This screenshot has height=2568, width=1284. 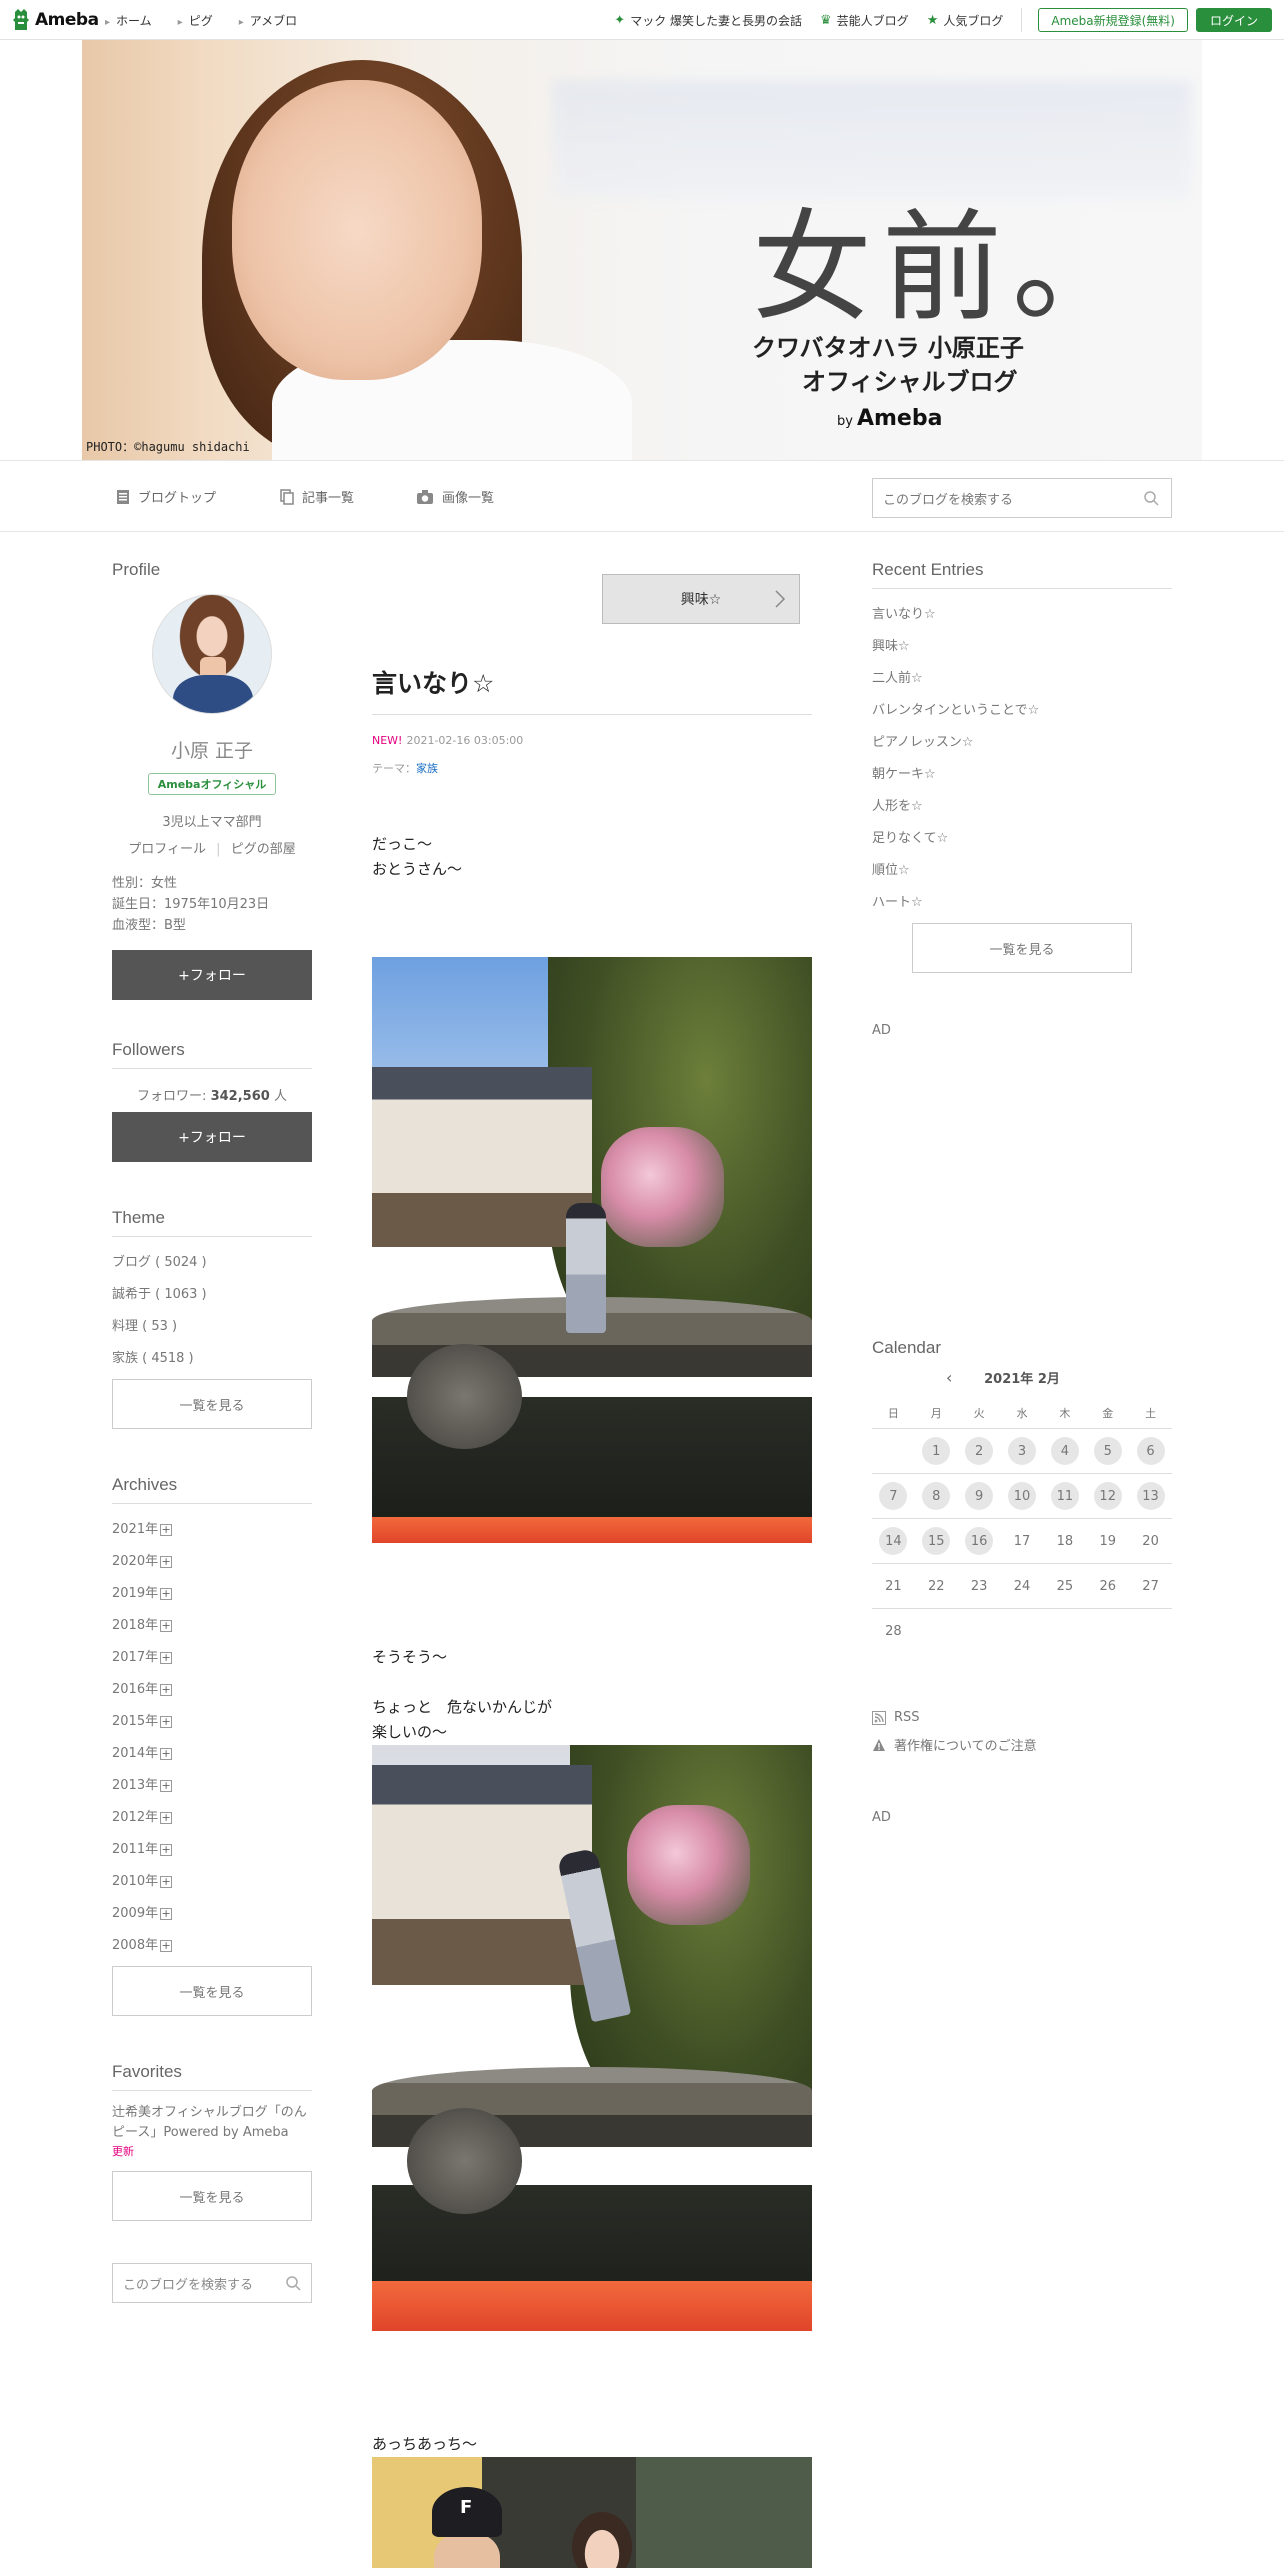 I want to click on image-list-link: 画像一覧, so click(x=455, y=496).